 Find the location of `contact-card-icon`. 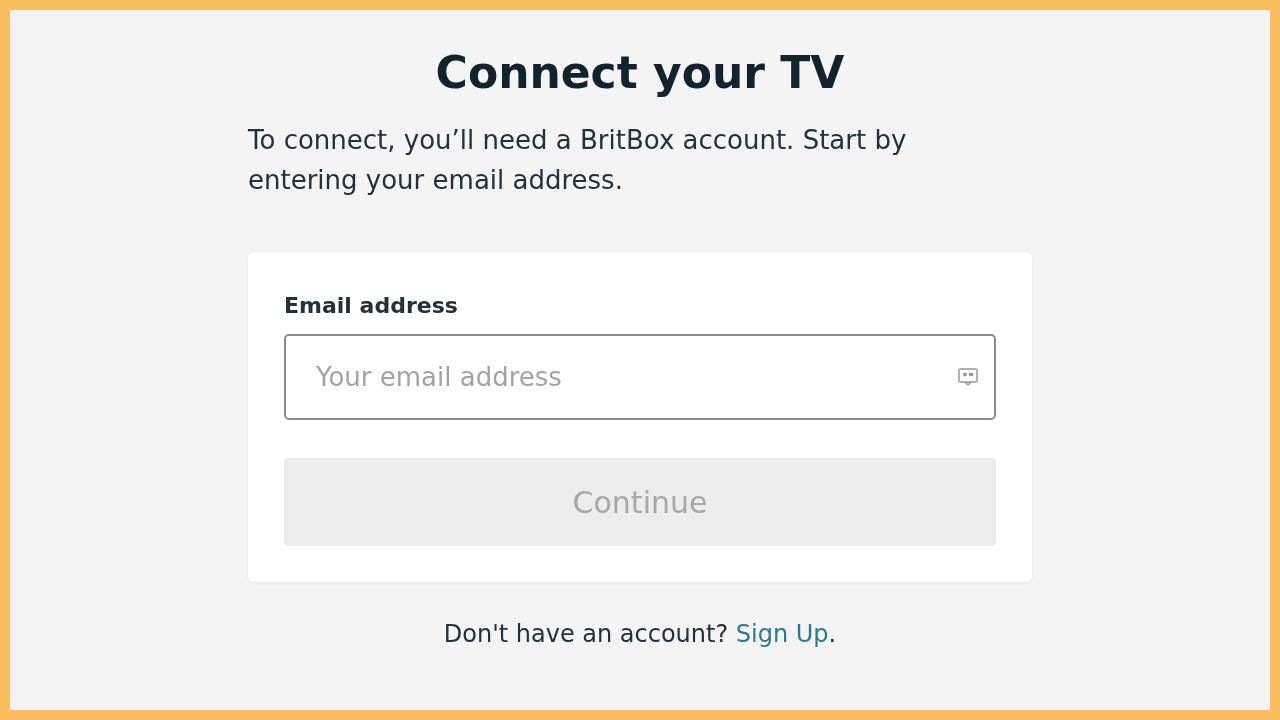

contact-card-icon is located at coordinates (968, 377).